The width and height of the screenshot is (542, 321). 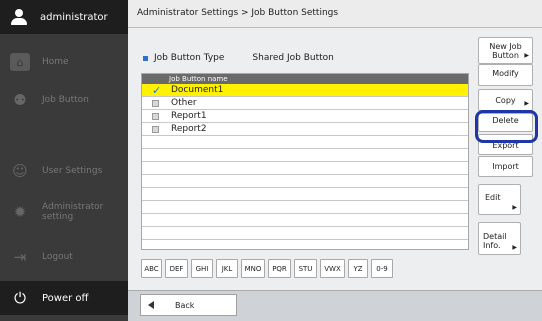 I want to click on sidebar-item-administrator-setting: ✹ Administrator setting, so click(x=64, y=212).